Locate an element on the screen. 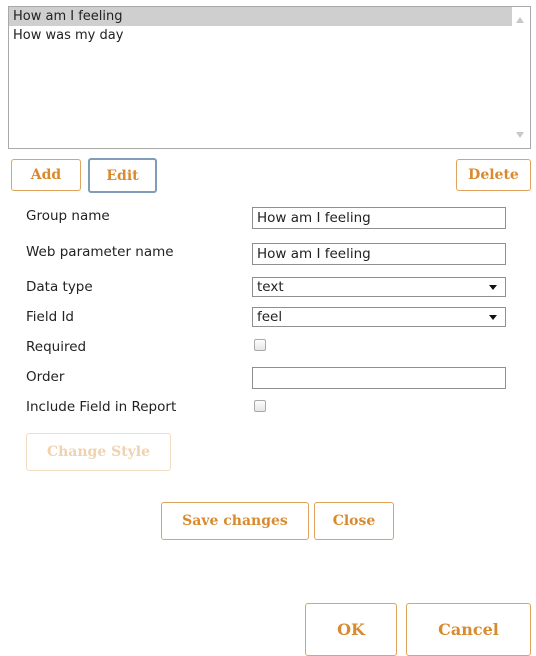 The height and width of the screenshot is (656, 536). listbox-scrollbar is located at coordinates (521, 77).